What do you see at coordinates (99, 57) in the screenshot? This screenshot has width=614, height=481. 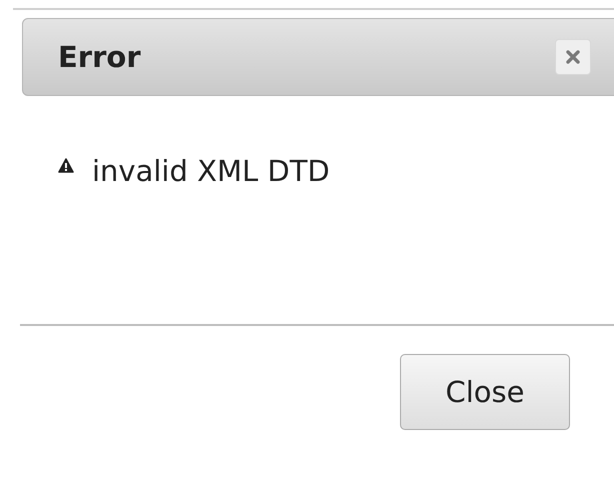 I see `dialog-title: Error` at bounding box center [99, 57].